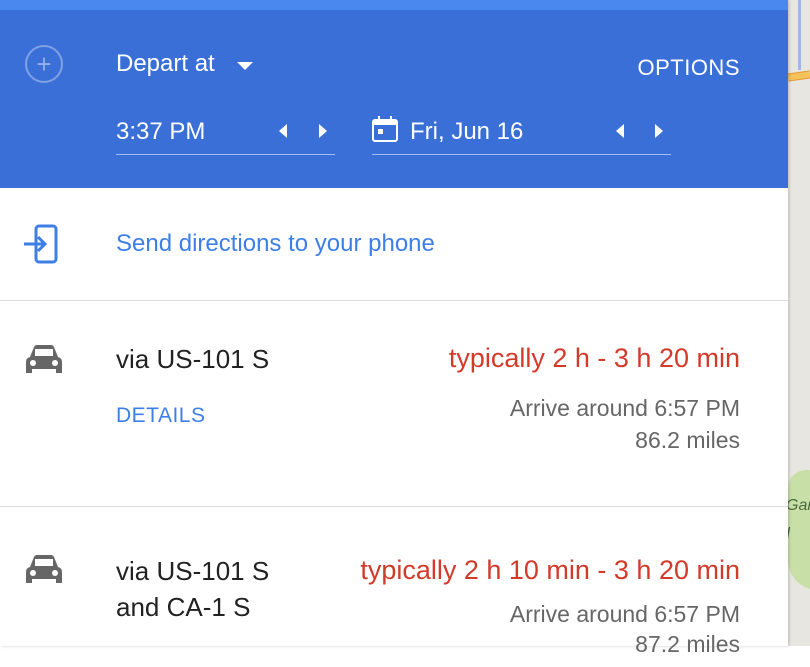  Describe the element at coordinates (687, 440) in the screenshot. I see `route-distance: 86.2 miles` at that location.